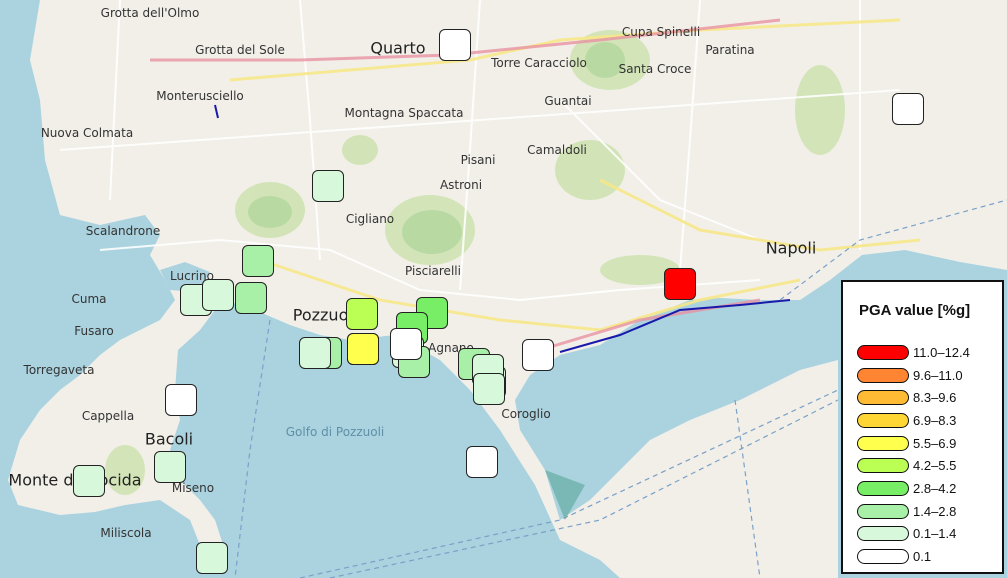  Describe the element at coordinates (935, 420) in the screenshot. I see `legend-label: 6.9–8.3` at that location.